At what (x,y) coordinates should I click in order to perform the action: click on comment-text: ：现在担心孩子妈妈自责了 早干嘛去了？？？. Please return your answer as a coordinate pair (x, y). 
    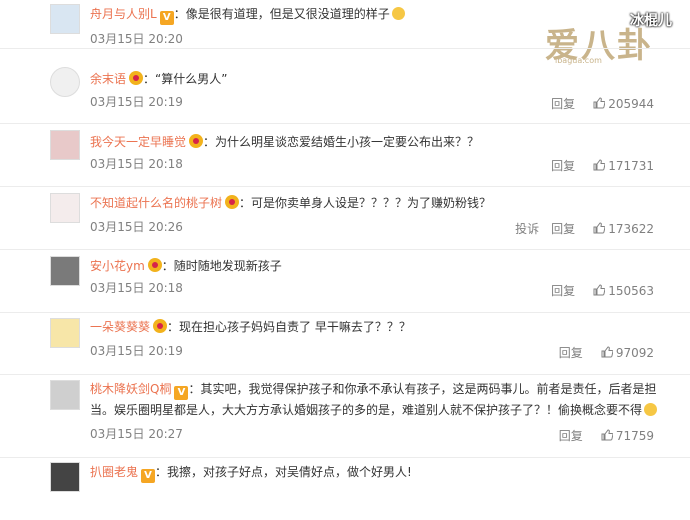
    Looking at the image, I should click on (289, 327).